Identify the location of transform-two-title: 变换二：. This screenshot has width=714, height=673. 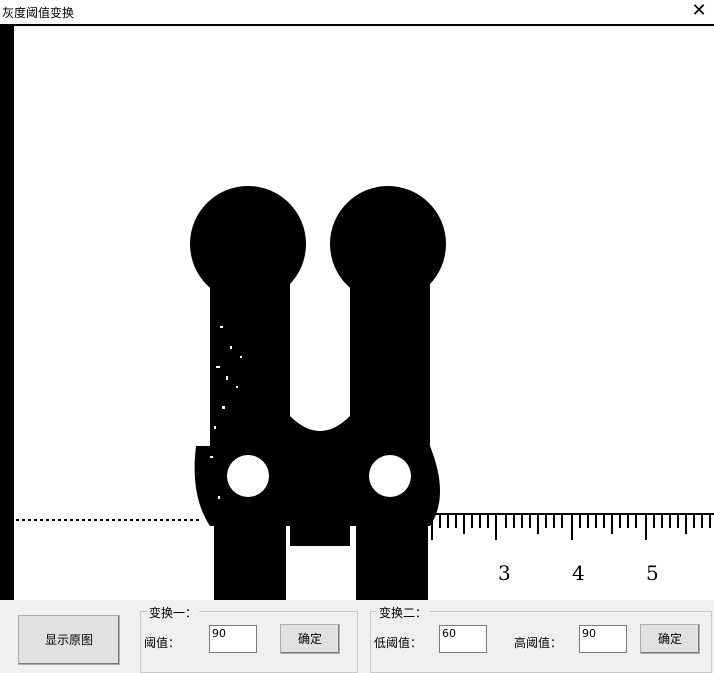
(403, 612).